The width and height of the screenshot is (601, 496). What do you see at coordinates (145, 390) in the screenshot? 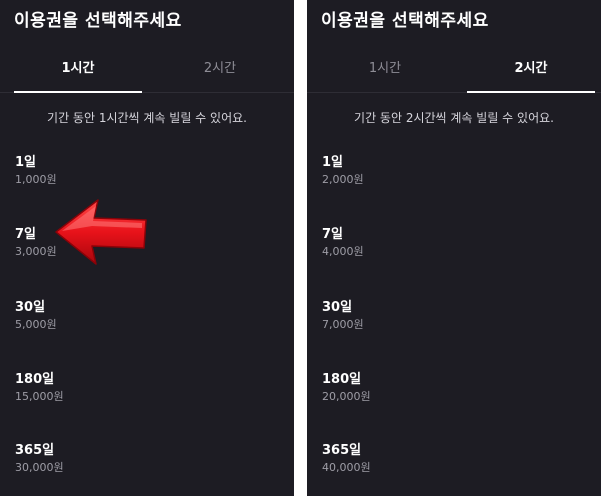
I see `plan-180-day: 180일 15,000원` at bounding box center [145, 390].